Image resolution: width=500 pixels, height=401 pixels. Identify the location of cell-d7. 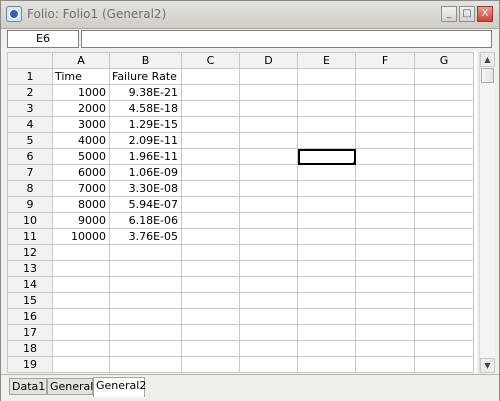
(268, 172).